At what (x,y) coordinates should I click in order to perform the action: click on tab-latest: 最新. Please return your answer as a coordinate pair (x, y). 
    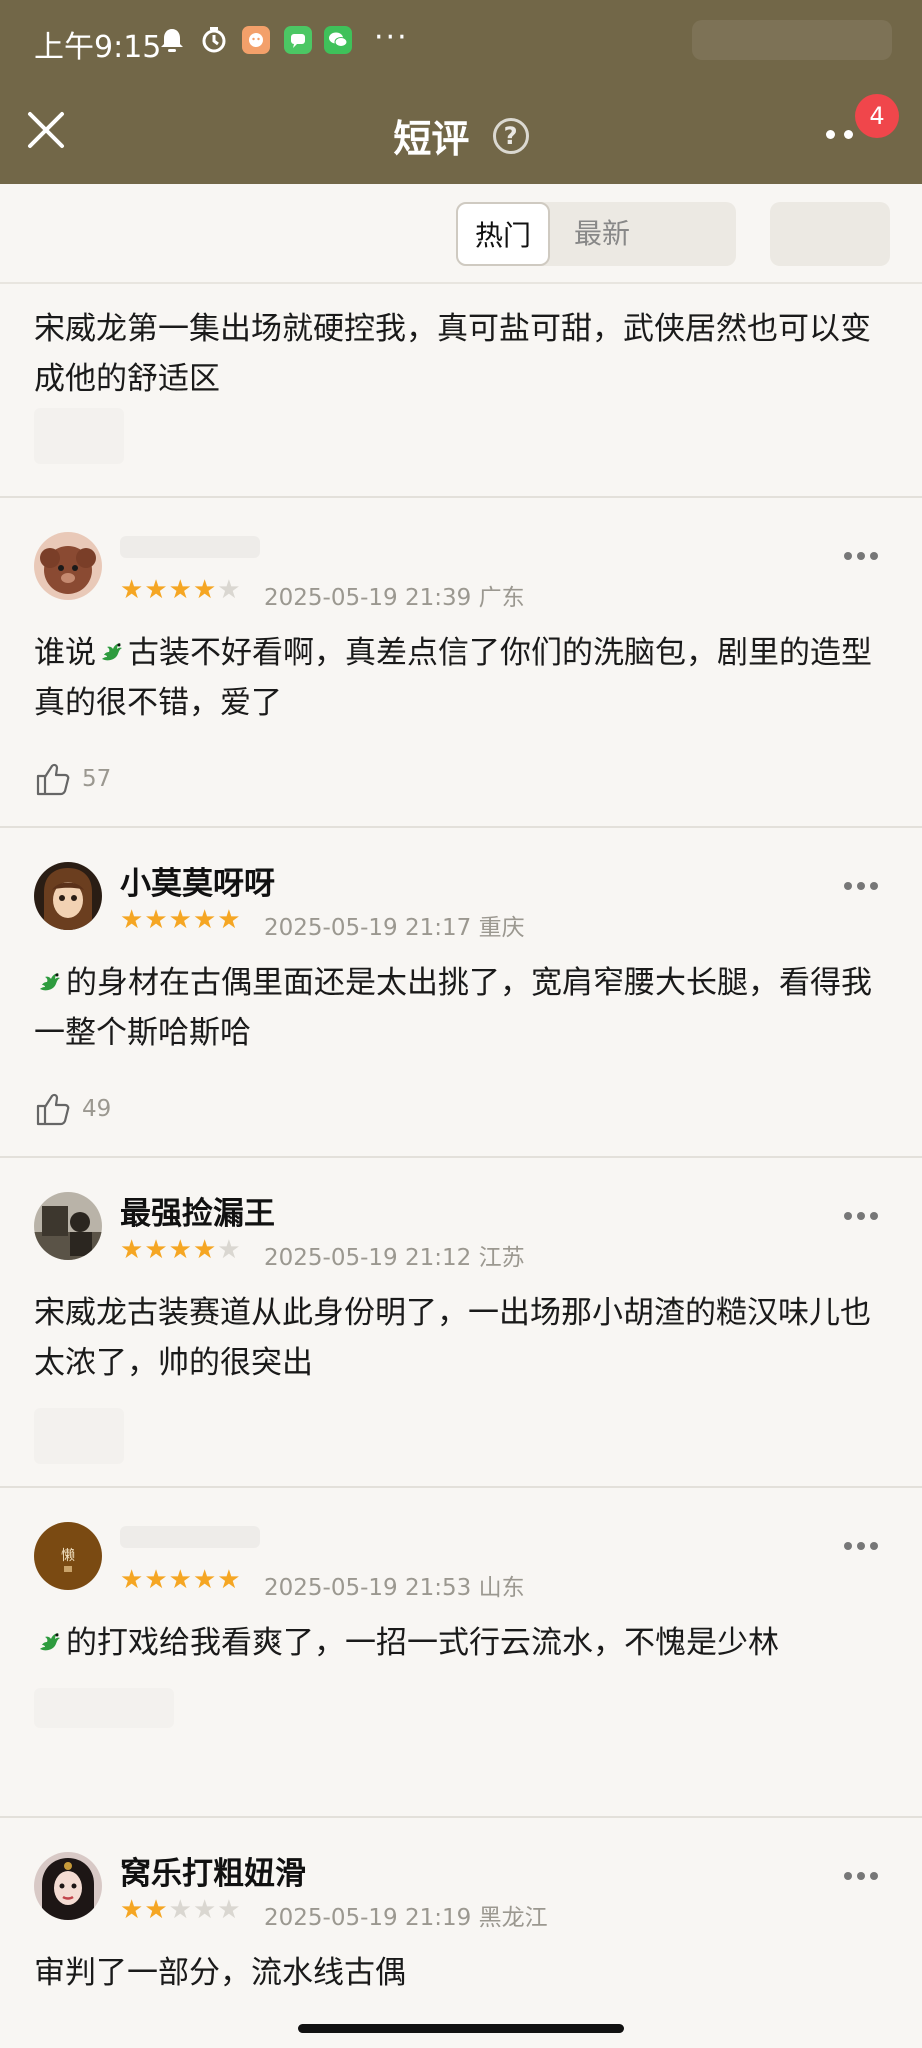
    Looking at the image, I should click on (602, 234).